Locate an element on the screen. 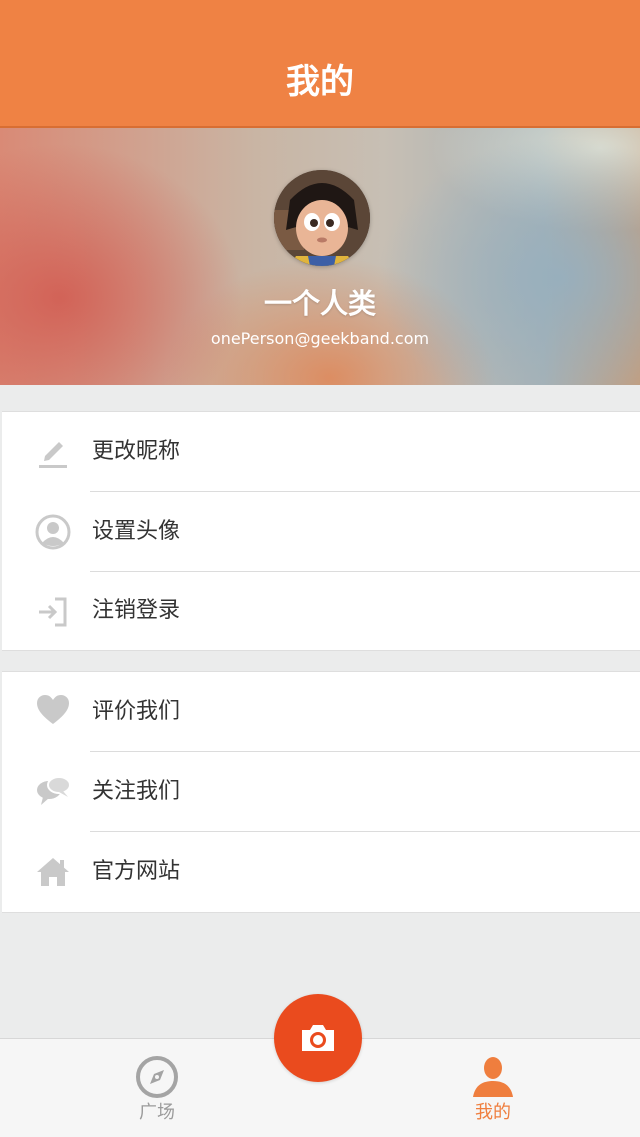  tab-mine: 我的 is located at coordinates (493, 1088).